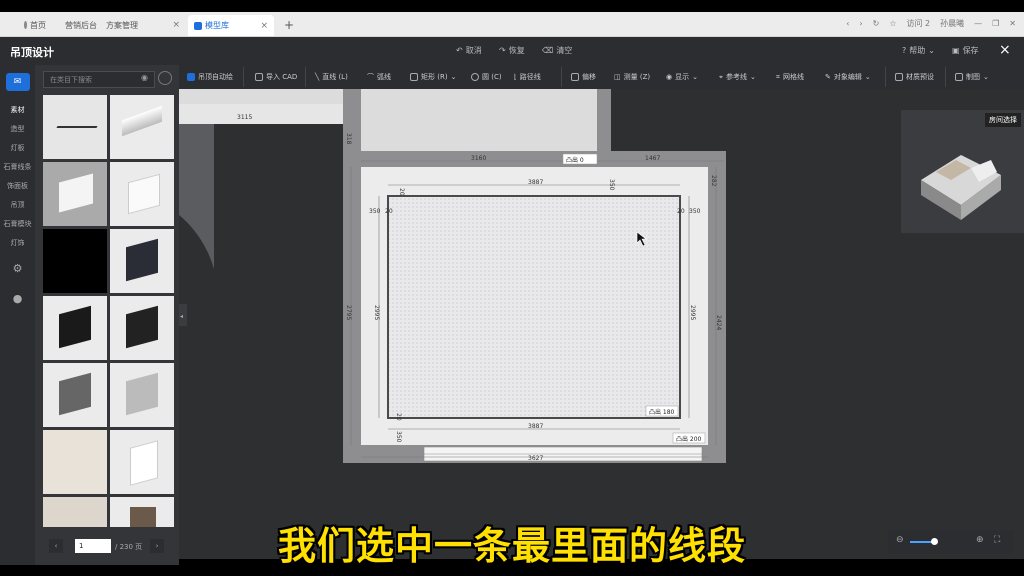  I want to click on undo-icon: ↶, so click(459, 50).